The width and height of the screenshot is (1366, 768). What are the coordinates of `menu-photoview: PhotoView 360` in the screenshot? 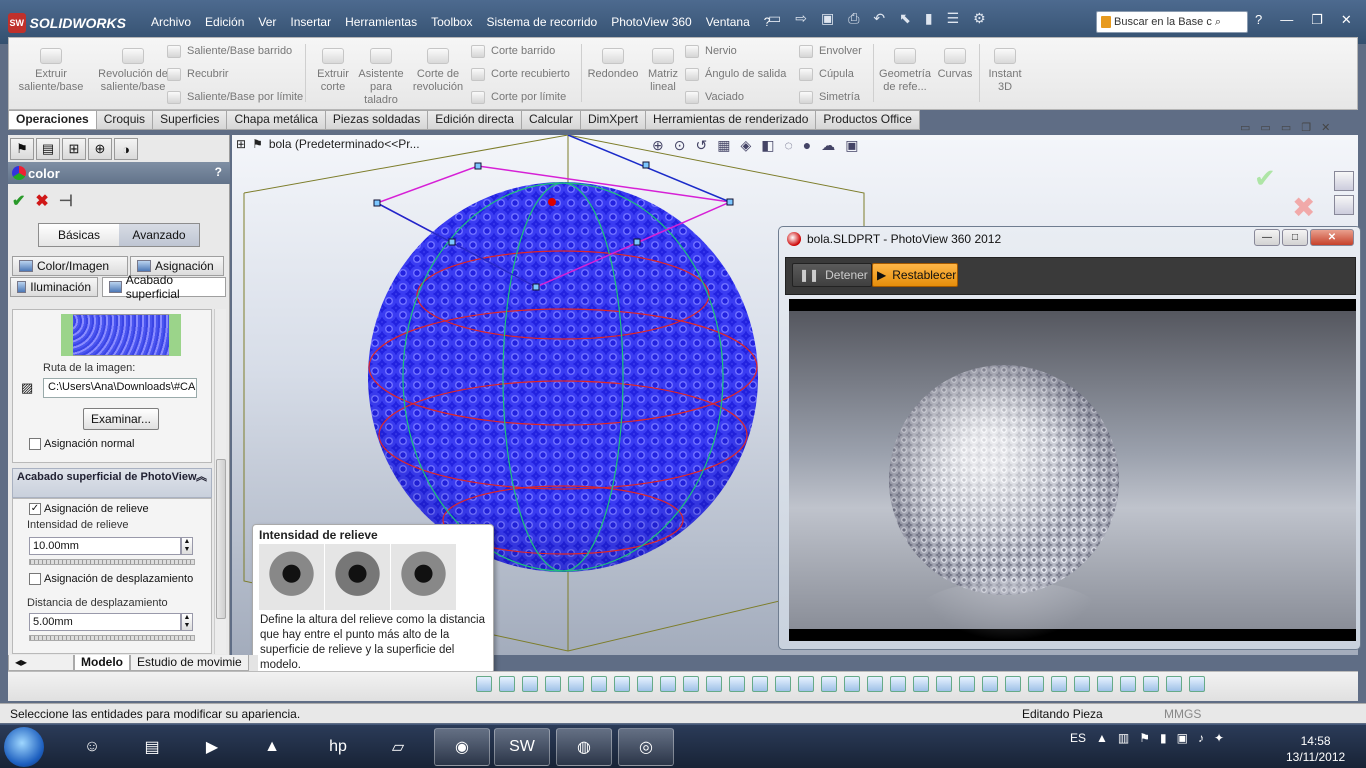 It's located at (651, 23).